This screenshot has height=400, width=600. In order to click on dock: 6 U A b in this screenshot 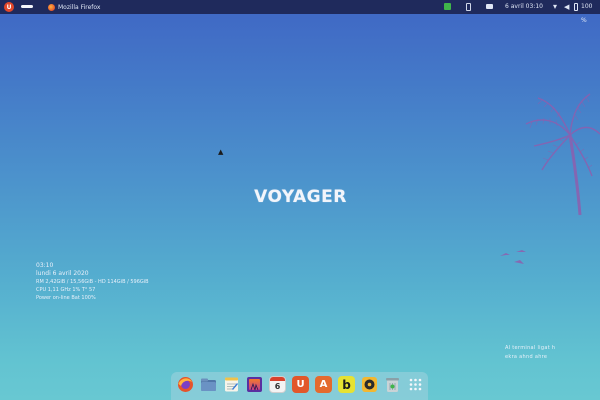, I will do `click(299, 386)`.